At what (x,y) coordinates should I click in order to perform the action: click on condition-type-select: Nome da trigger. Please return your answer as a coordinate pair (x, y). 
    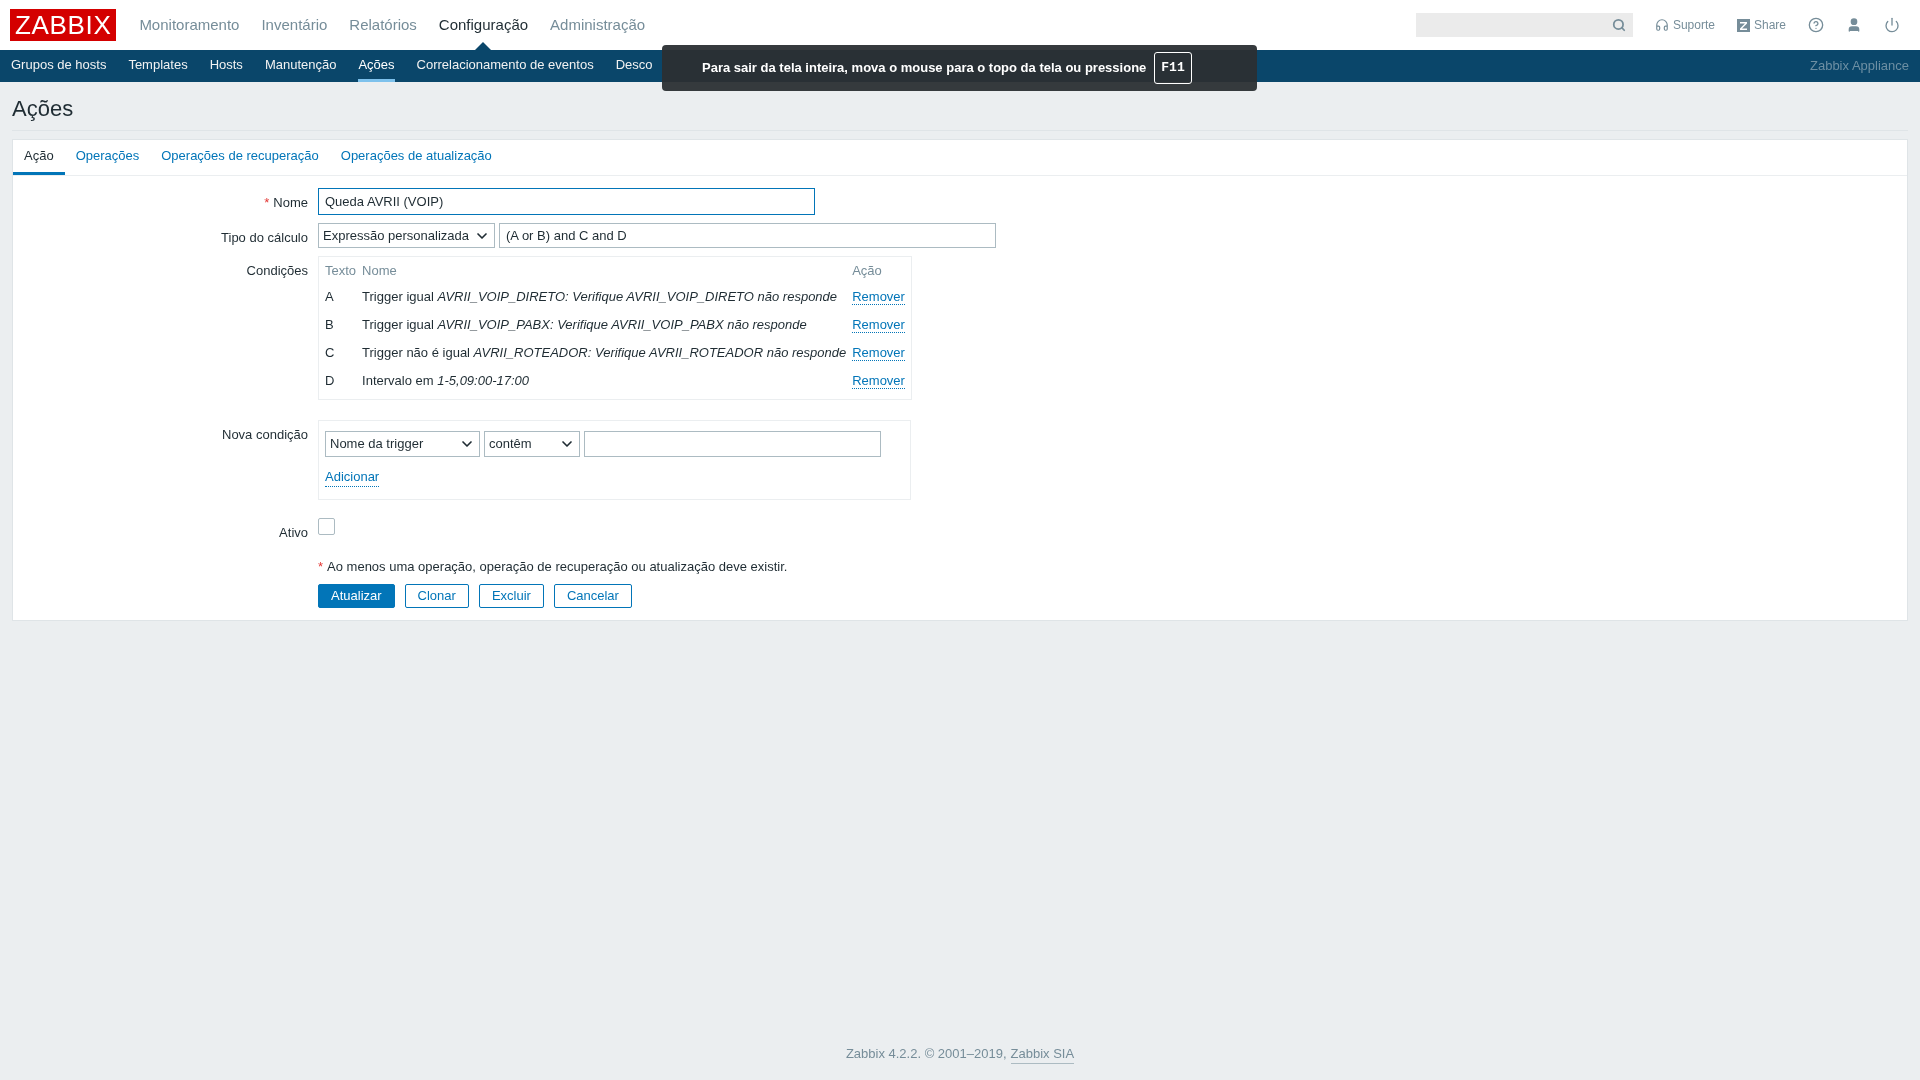
    Looking at the image, I should click on (402, 443).